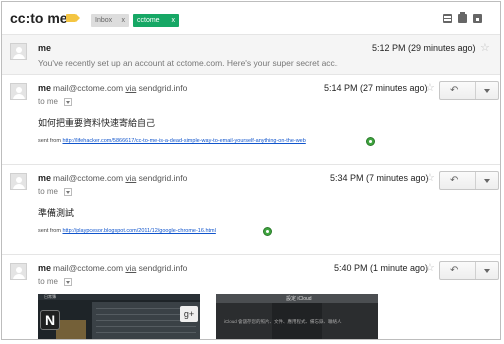 This screenshot has height=344, width=504. What do you see at coordinates (462, 17) in the screenshot?
I see `print-icon` at bounding box center [462, 17].